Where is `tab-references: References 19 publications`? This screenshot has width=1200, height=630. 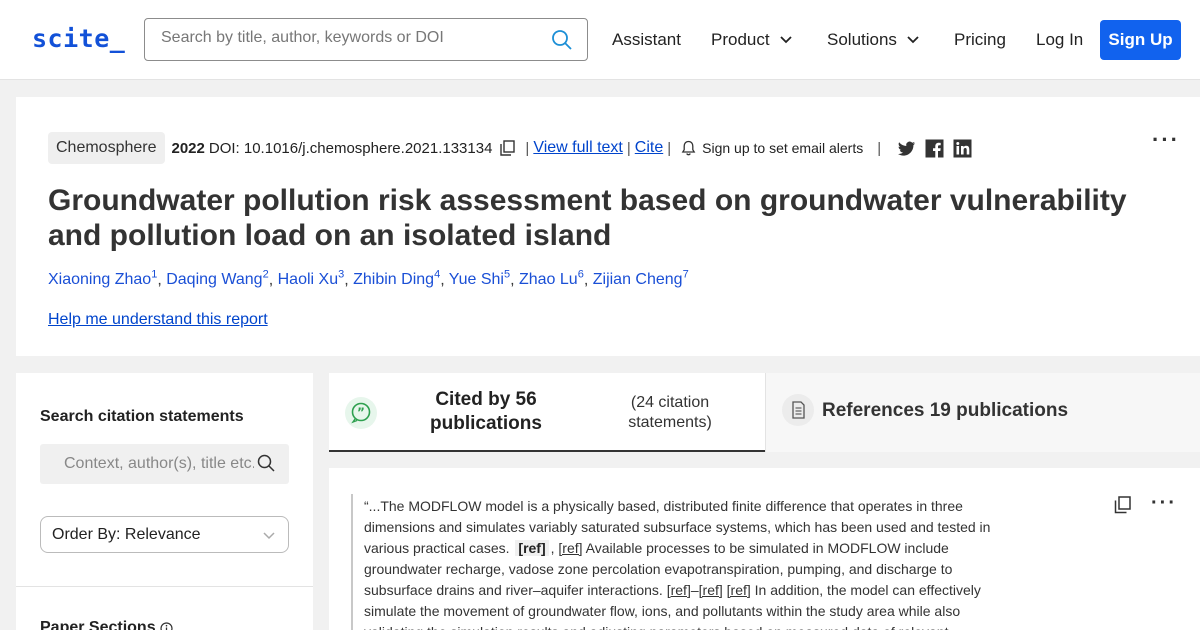
tab-references: References 19 publications is located at coordinates (982, 412).